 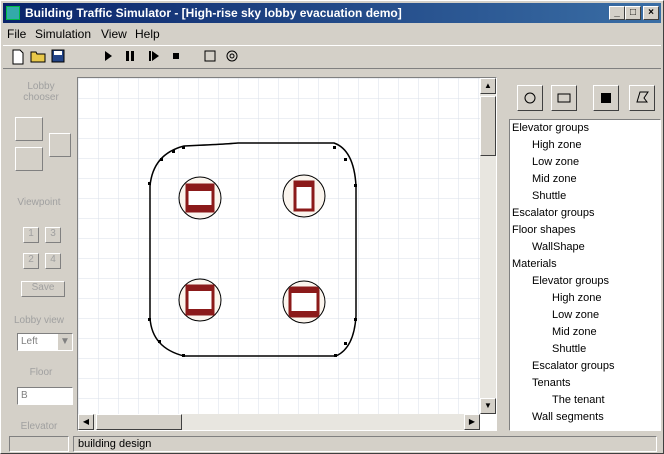 I want to click on maximize-button: □, so click(x=633, y=13).